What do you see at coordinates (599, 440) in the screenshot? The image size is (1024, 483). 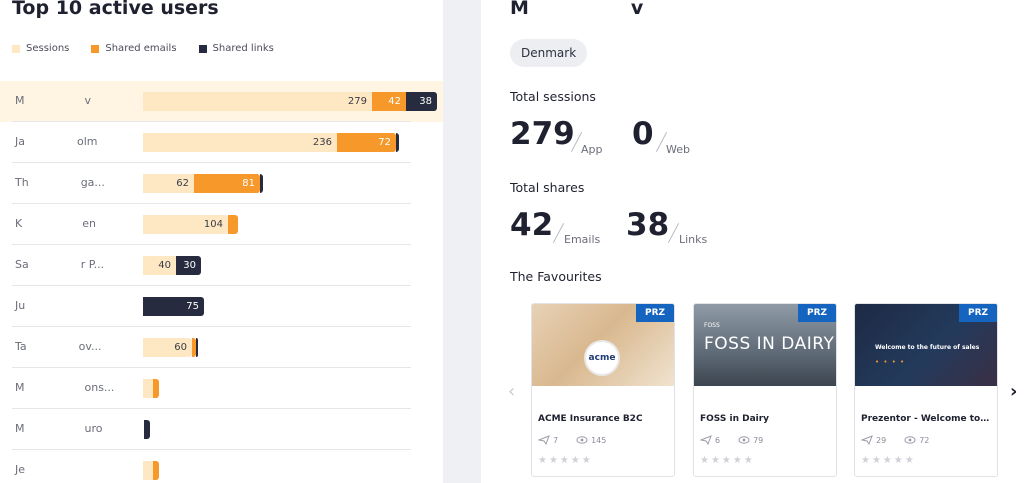 I see `view-count: 145` at bounding box center [599, 440].